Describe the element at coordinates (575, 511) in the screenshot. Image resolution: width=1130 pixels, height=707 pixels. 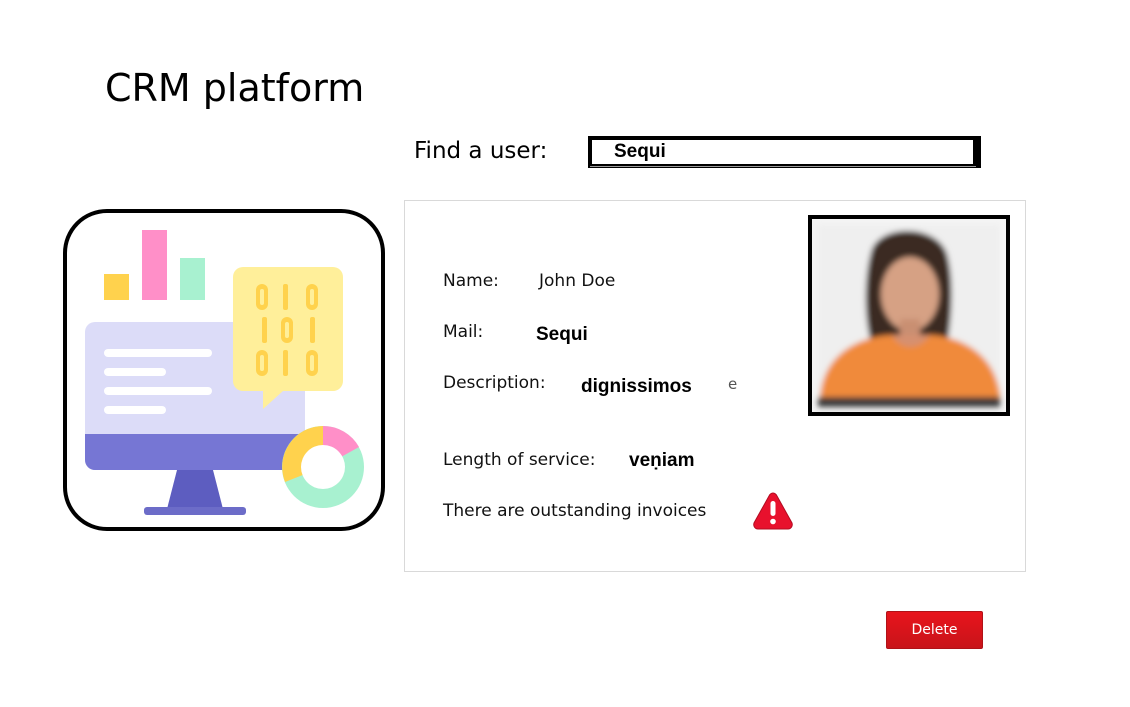
I see `invoice-warning-text: There are outstanding invoices` at that location.